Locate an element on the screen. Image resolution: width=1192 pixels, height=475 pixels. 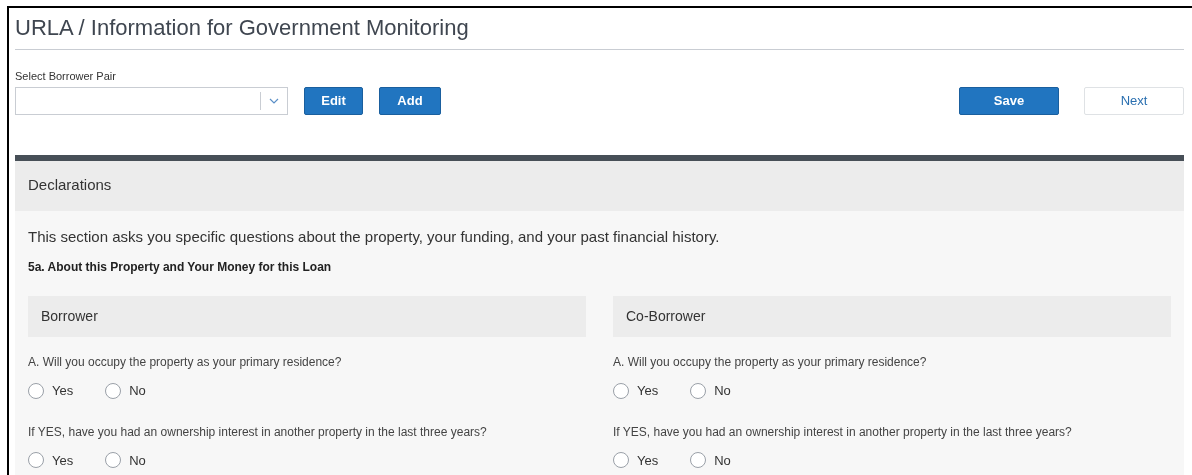
field-label: Select Borrower Pair is located at coordinates (66, 76).